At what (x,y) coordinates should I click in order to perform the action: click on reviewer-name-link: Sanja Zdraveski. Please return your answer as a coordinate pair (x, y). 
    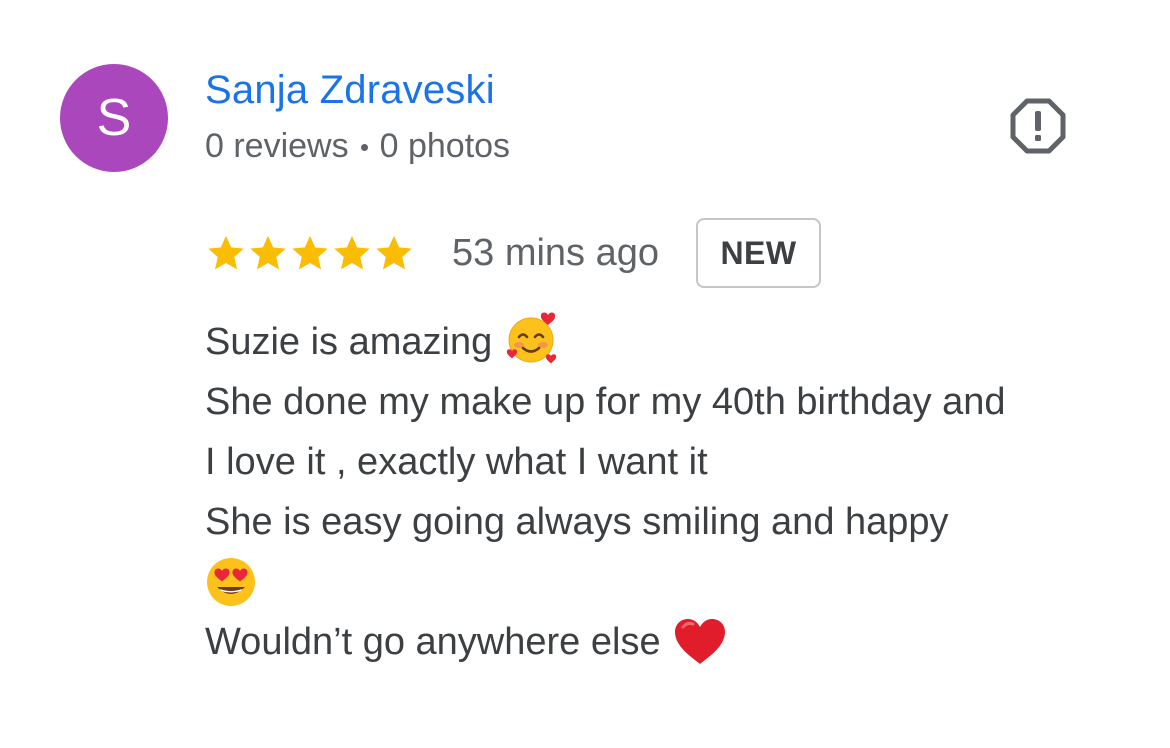
    Looking at the image, I should click on (350, 90).